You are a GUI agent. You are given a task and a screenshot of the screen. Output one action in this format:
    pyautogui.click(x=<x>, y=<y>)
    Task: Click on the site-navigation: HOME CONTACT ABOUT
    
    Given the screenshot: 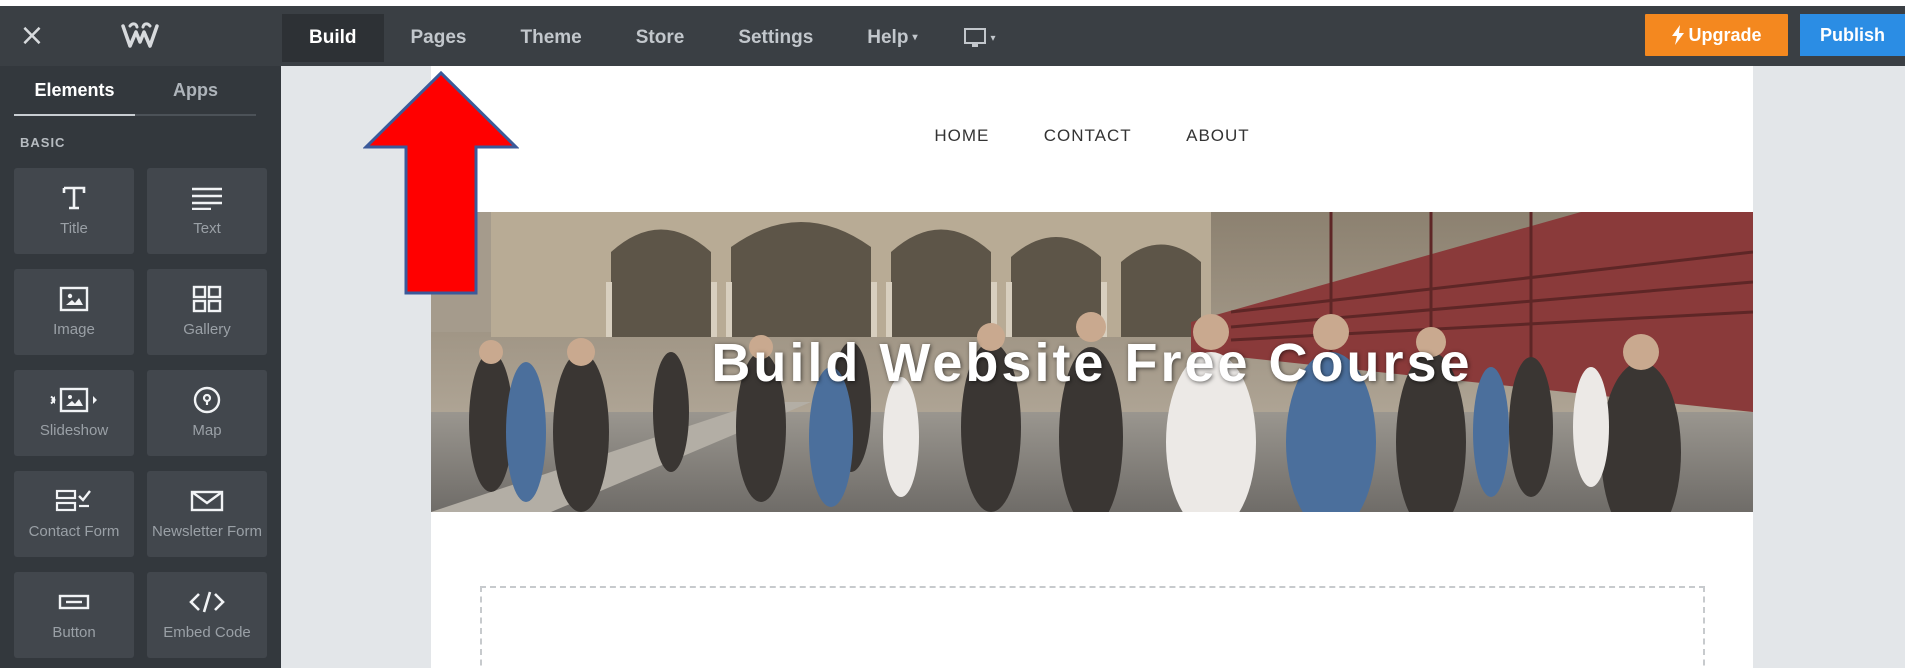 What is the action you would take?
    pyautogui.click(x=1092, y=136)
    